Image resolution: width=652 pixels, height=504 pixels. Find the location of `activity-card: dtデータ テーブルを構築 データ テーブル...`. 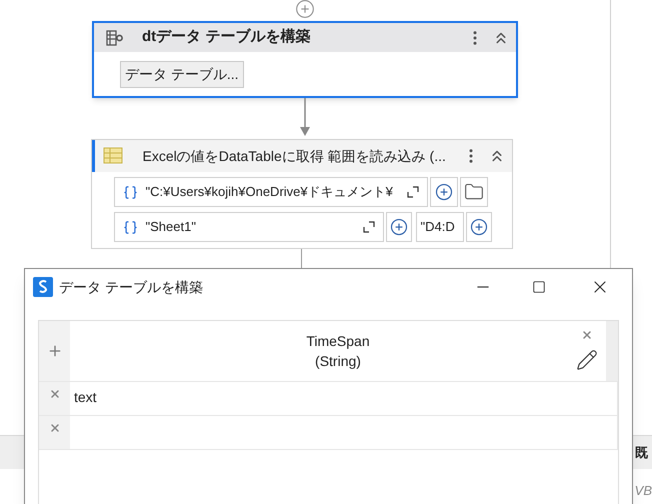

activity-card: dtデータ テーブルを構築 データ テーブル... is located at coordinates (305, 59).